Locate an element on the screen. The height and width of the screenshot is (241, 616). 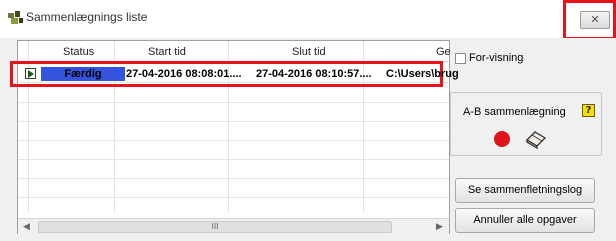
scroll-thumb: III is located at coordinates (215, 227).